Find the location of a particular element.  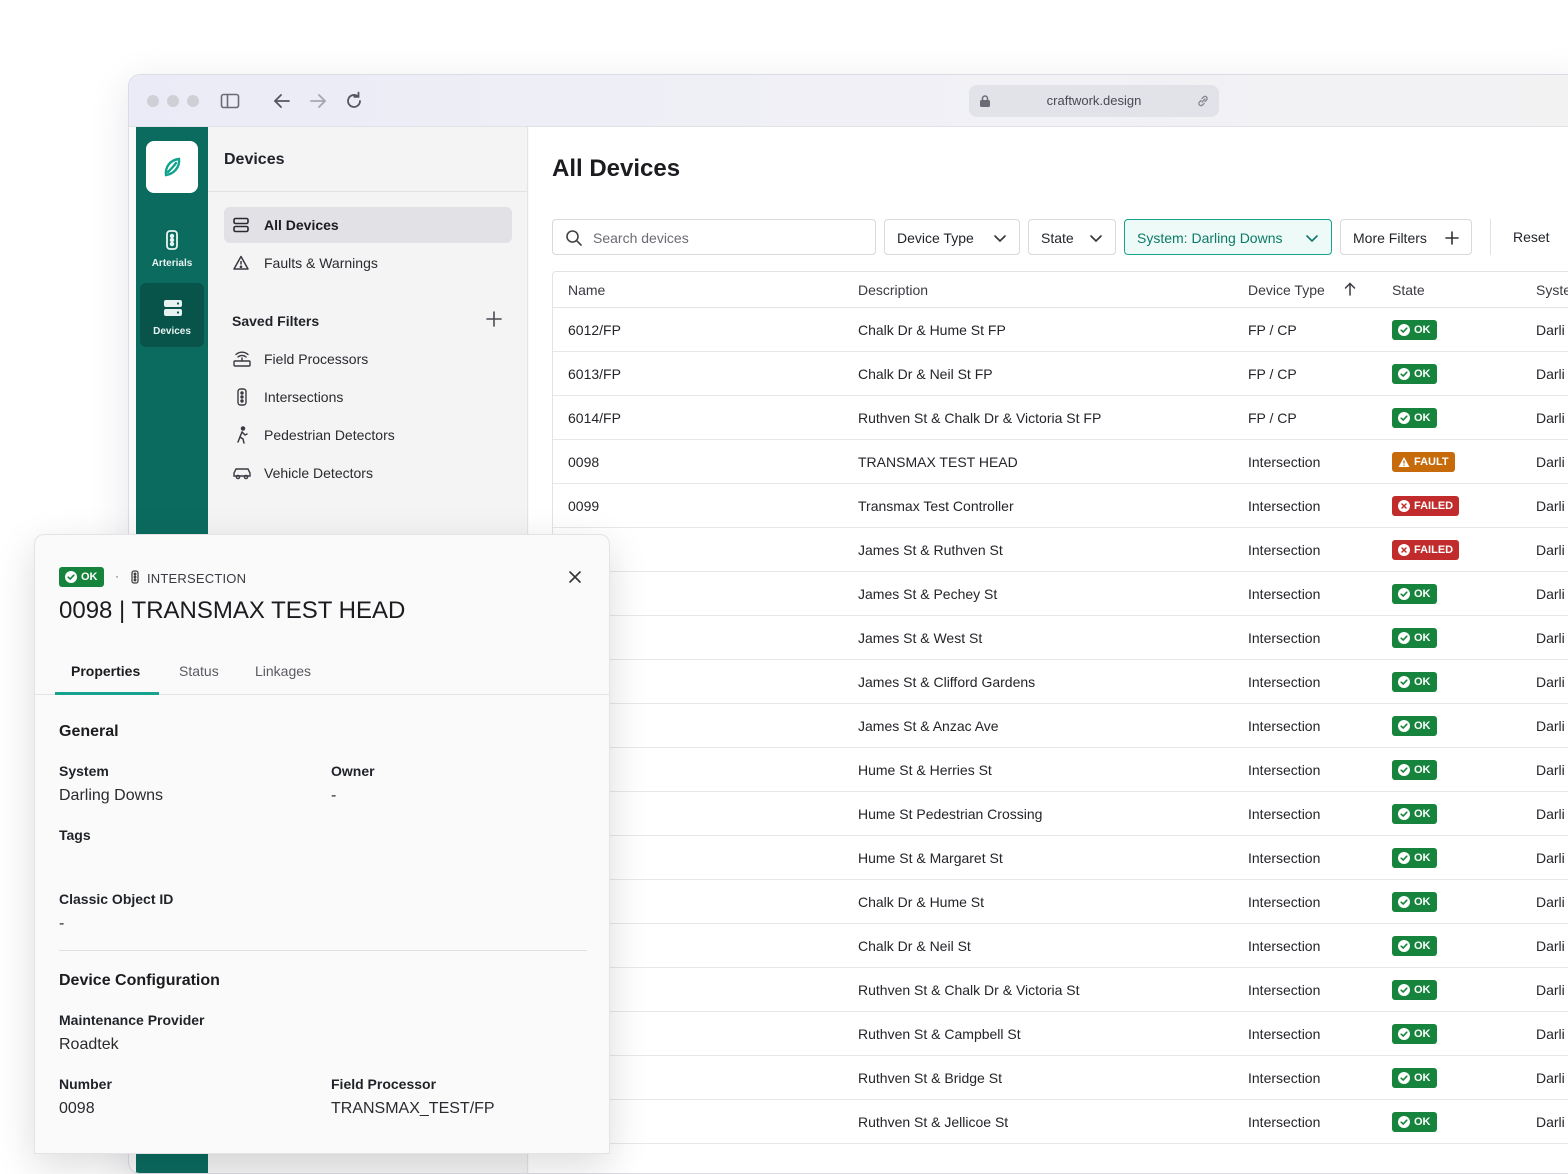

close-icon is located at coordinates (575, 577).